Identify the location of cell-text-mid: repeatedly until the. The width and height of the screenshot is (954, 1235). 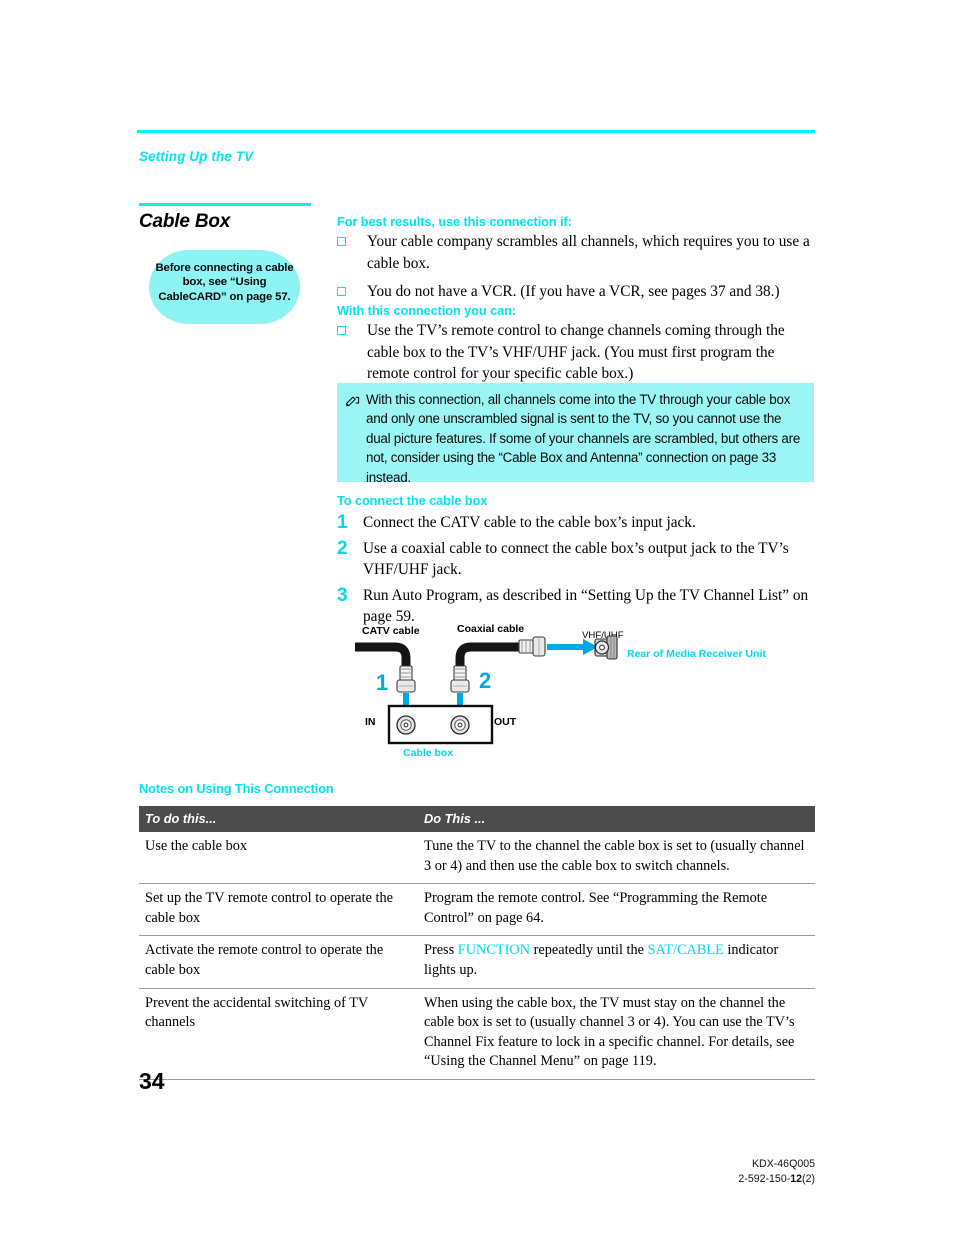
(589, 950).